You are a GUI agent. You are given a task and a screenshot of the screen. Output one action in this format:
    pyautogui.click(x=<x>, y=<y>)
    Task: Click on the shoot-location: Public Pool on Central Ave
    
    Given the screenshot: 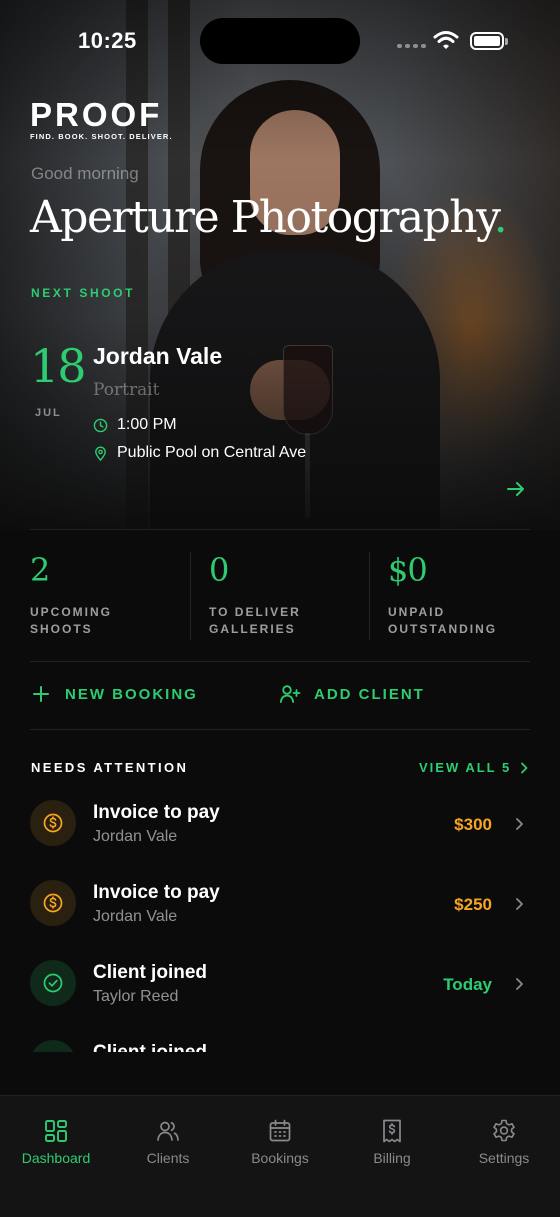 What is the action you would take?
    pyautogui.click(x=212, y=452)
    